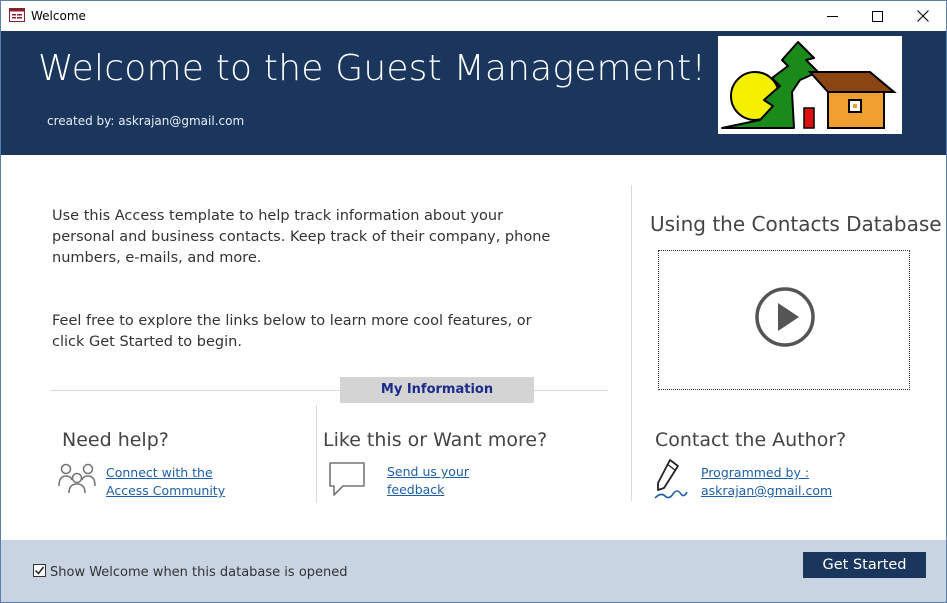 The height and width of the screenshot is (603, 947). What do you see at coordinates (437, 390) in the screenshot?
I see `my-information-tab: My Information` at bounding box center [437, 390].